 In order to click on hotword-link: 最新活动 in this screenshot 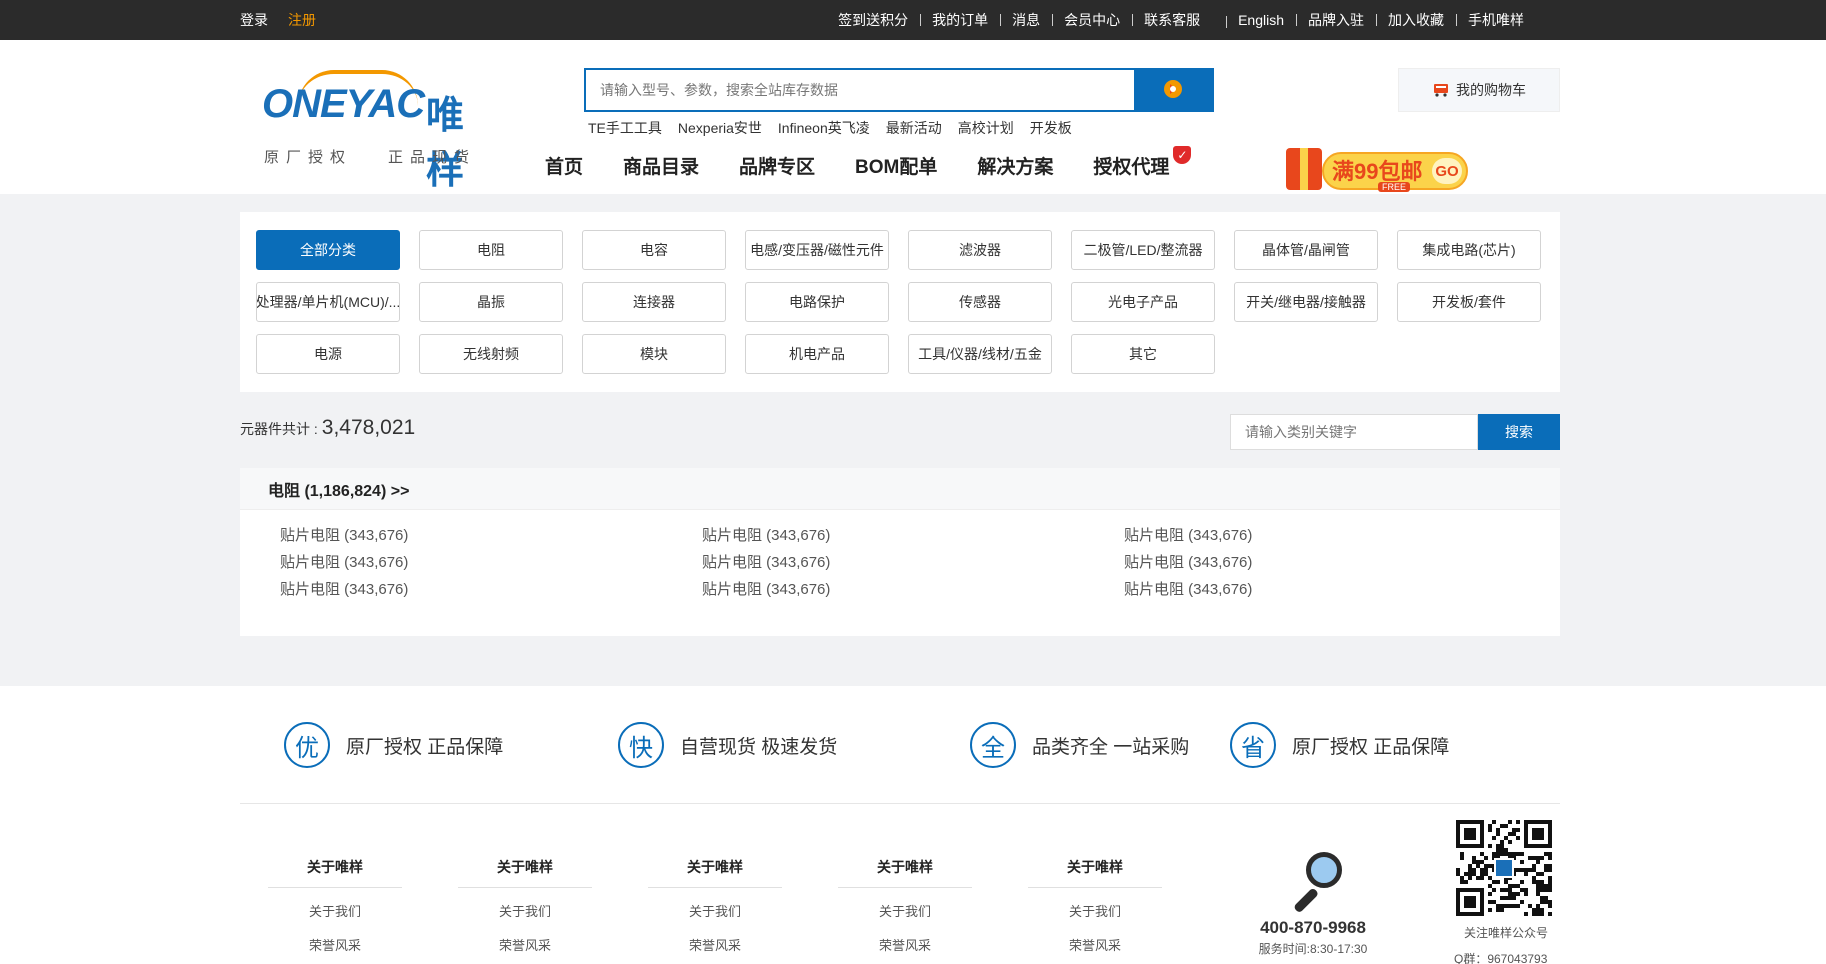, I will do `click(914, 128)`.